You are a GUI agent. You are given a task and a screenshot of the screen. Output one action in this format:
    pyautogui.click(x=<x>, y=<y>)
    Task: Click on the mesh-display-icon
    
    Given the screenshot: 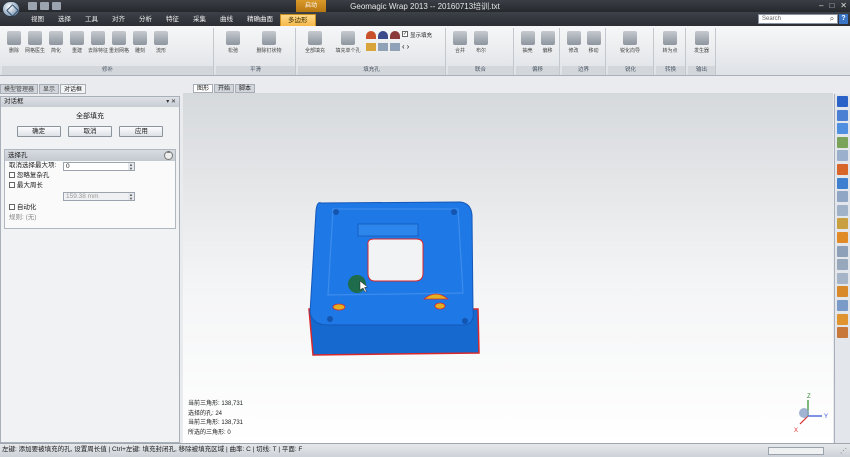 What is the action you would take?
    pyautogui.click(x=842, y=183)
    